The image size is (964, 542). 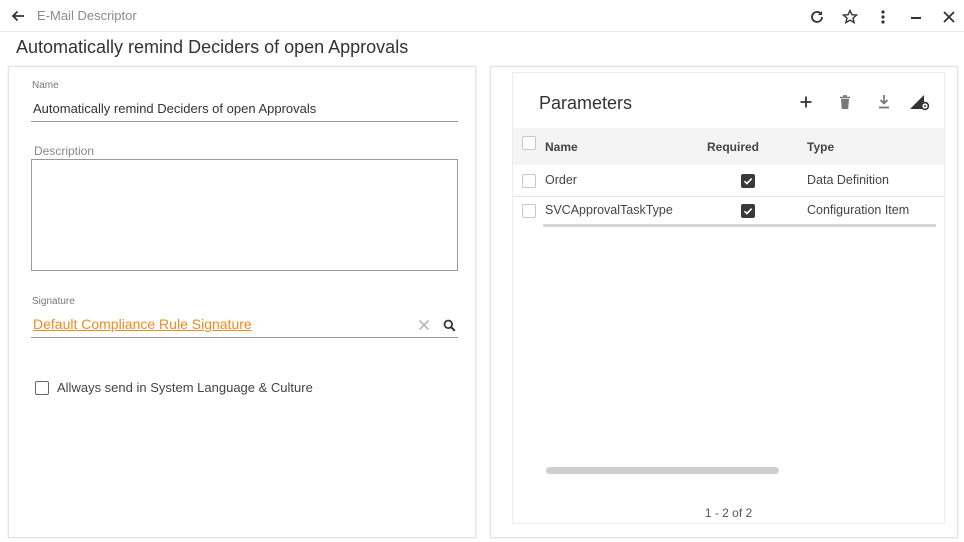 I want to click on table-header: Name Required Type, so click(x=728, y=146).